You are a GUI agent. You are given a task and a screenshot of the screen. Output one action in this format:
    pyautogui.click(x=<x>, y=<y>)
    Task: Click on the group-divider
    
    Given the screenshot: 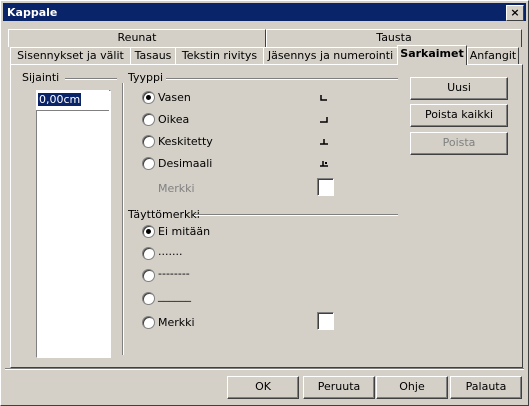 What is the action you would take?
    pyautogui.click(x=123, y=219)
    